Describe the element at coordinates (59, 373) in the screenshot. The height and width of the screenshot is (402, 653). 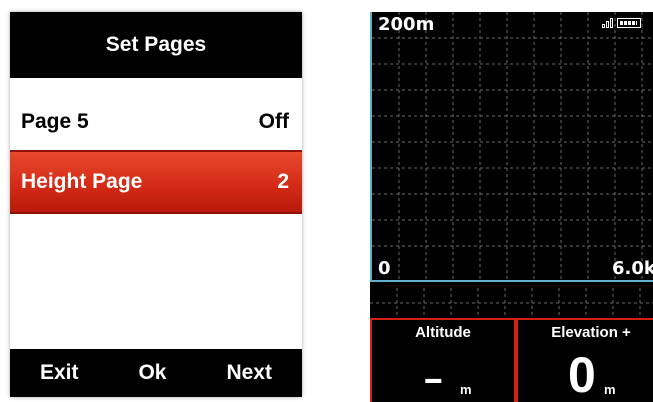
I see `exit-button: Exit` at that location.